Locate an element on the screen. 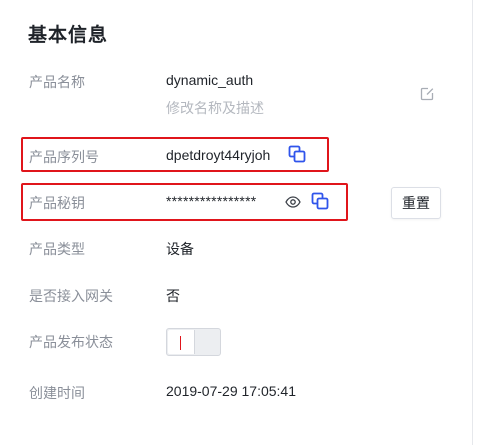 The width and height of the screenshot is (479, 445). publish-status-toggle is located at coordinates (193, 342).